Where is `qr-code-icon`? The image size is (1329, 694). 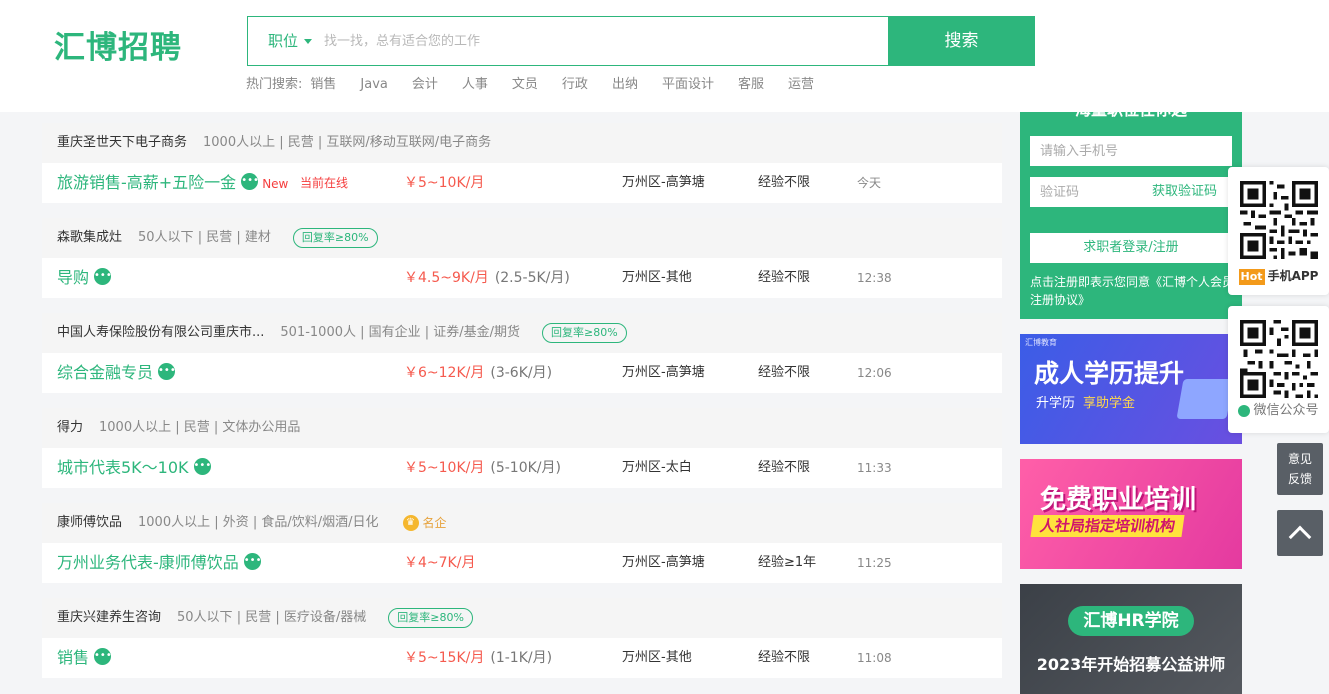 qr-code-icon is located at coordinates (1279, 359).